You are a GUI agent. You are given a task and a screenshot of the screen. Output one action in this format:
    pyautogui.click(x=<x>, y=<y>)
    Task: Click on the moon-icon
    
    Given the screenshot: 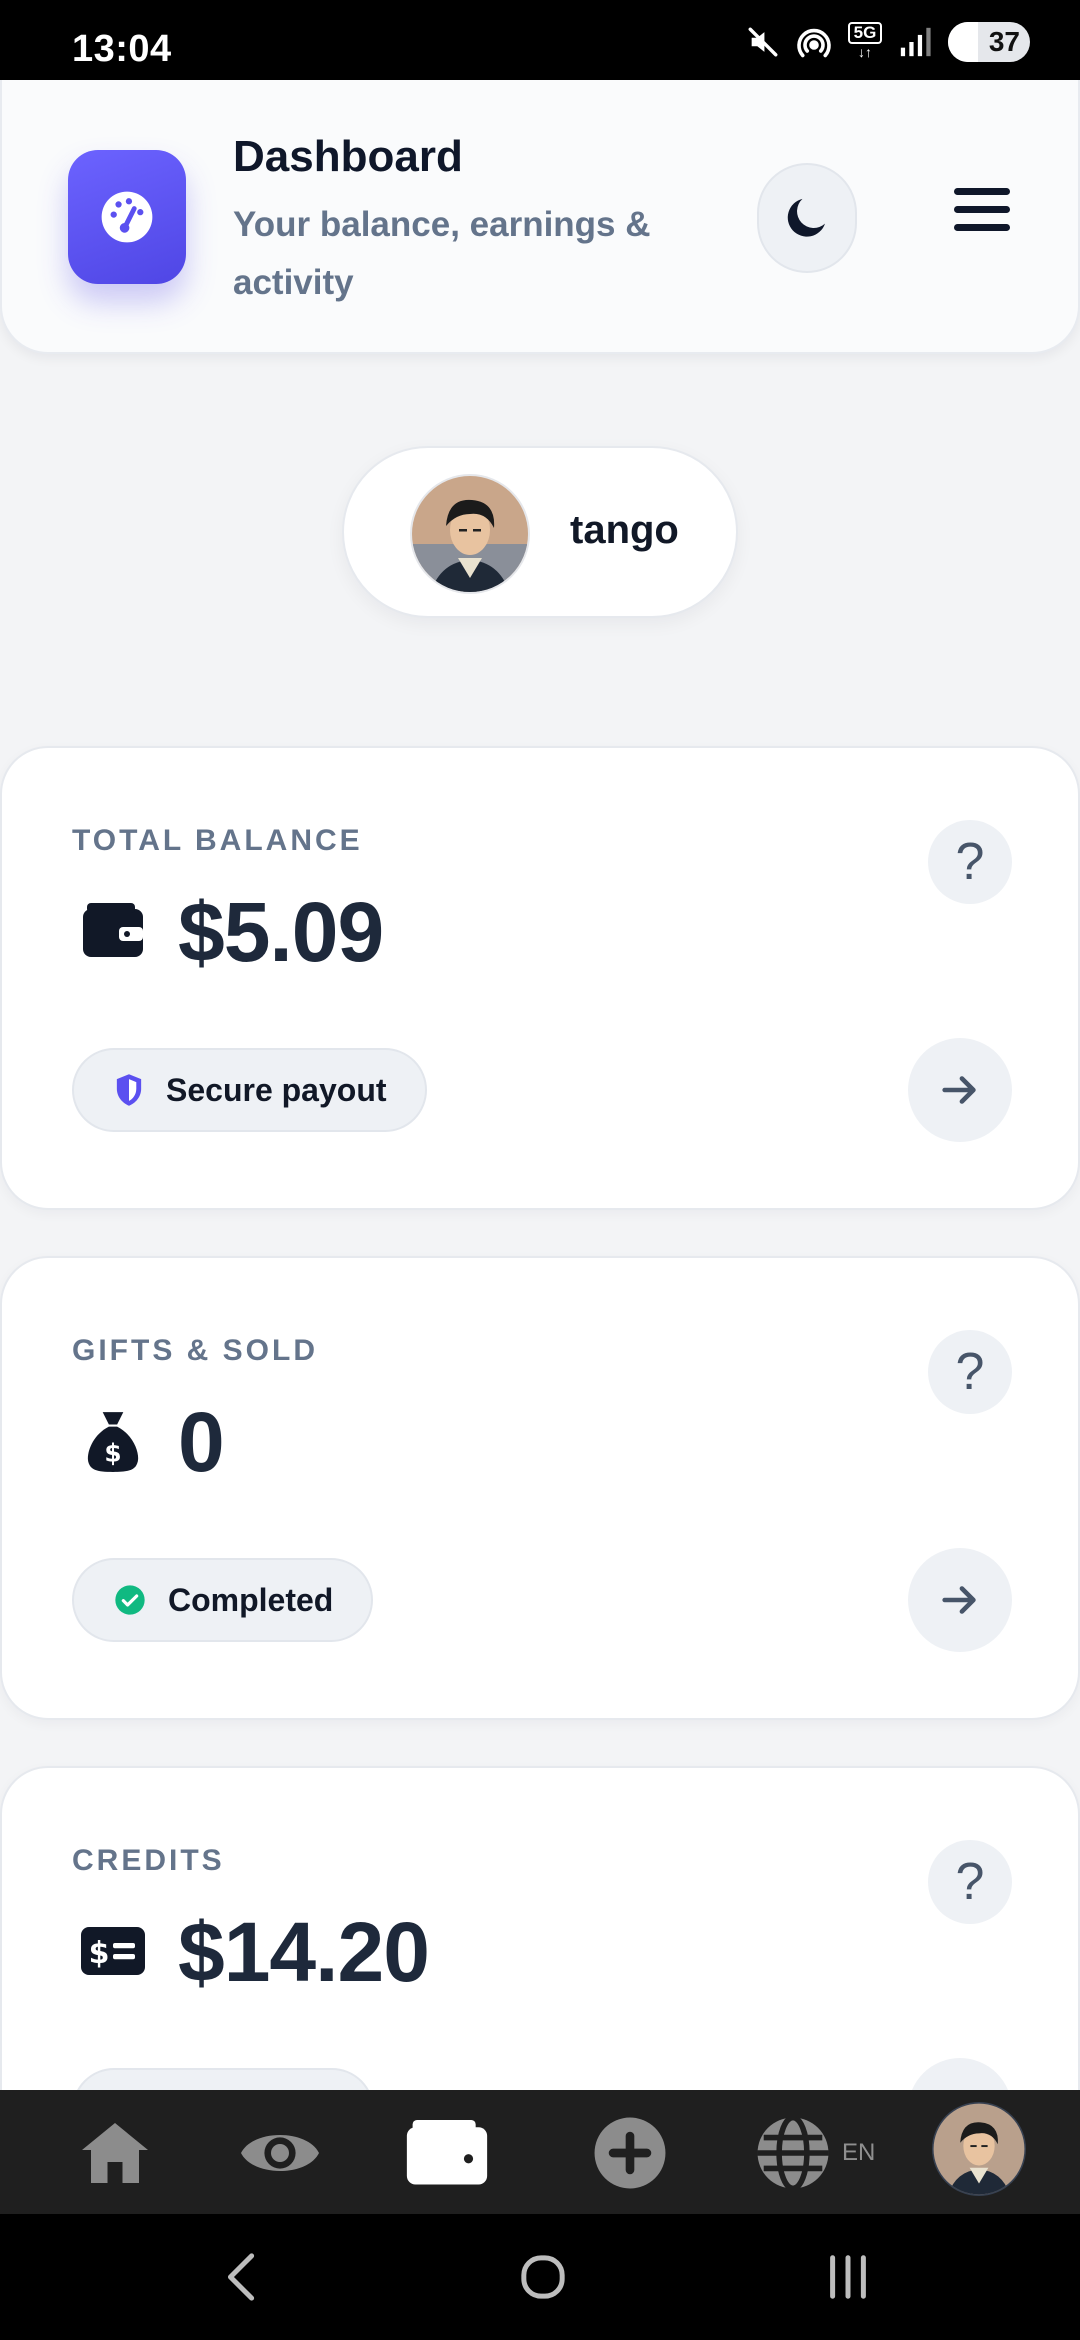 What is the action you would take?
    pyautogui.click(x=806, y=217)
    